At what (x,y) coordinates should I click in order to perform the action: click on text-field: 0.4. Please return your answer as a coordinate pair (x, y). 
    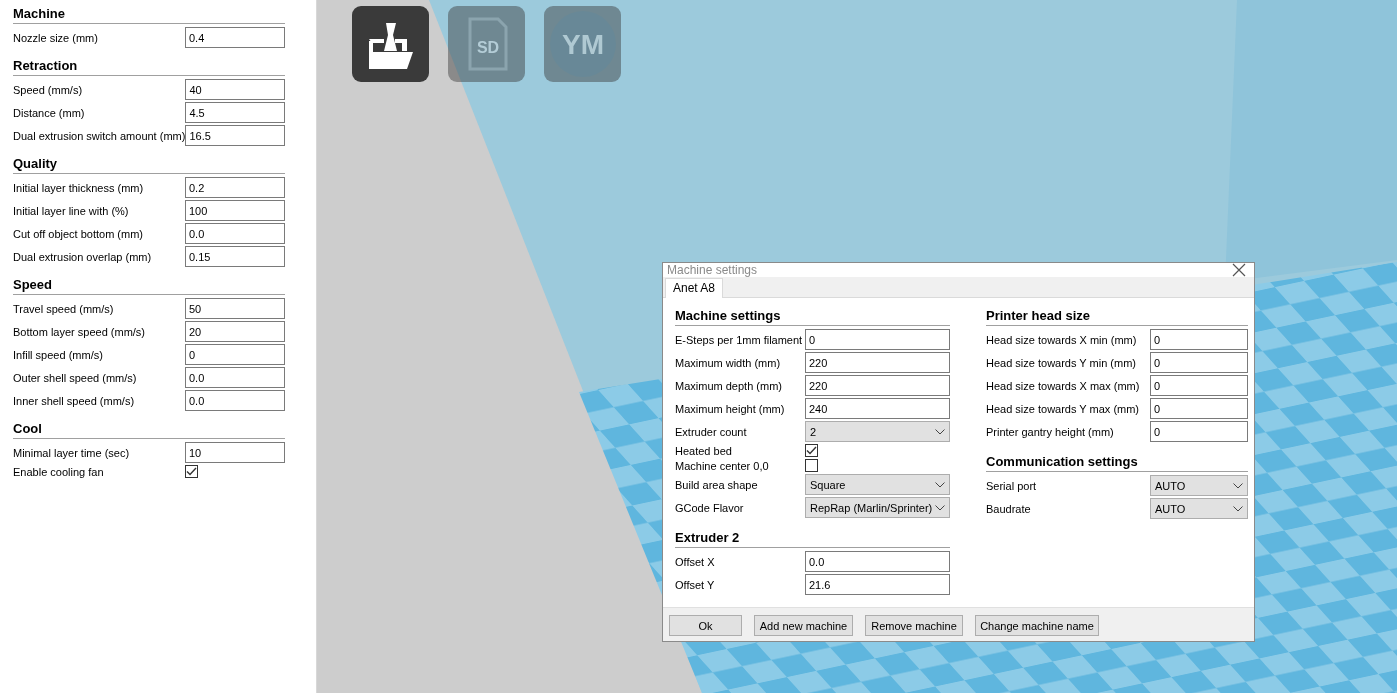
    Looking at the image, I should click on (235, 37).